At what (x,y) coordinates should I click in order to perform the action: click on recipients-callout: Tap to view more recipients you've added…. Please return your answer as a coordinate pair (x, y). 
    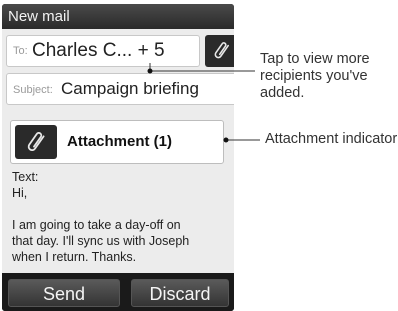
    Looking at the image, I should click on (315, 76).